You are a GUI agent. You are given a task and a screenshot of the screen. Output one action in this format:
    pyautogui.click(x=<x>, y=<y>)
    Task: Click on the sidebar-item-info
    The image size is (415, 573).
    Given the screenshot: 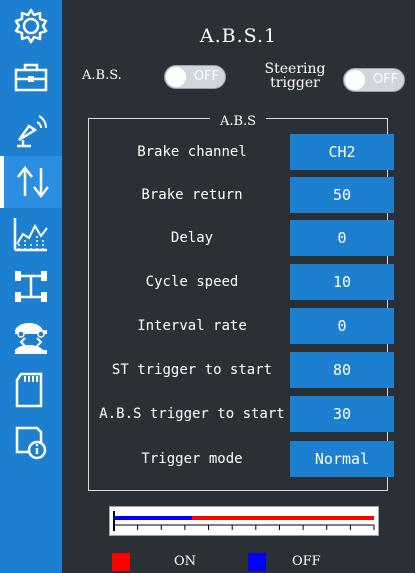 What is the action you would take?
    pyautogui.click(x=31, y=442)
    